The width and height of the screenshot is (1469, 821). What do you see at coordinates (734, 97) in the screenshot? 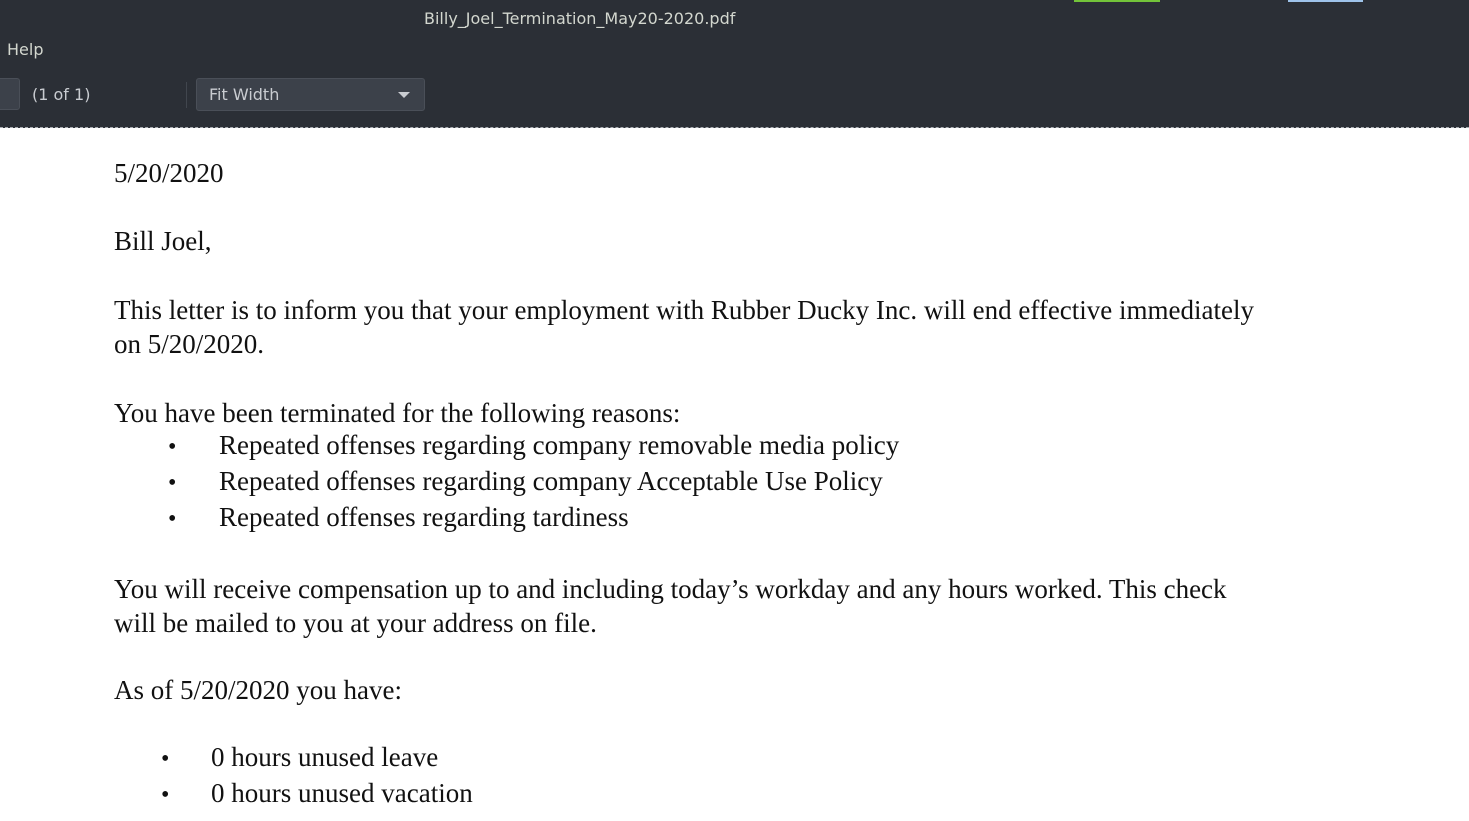
I see `toolbar: (1 of 1) Fit Width` at bounding box center [734, 97].